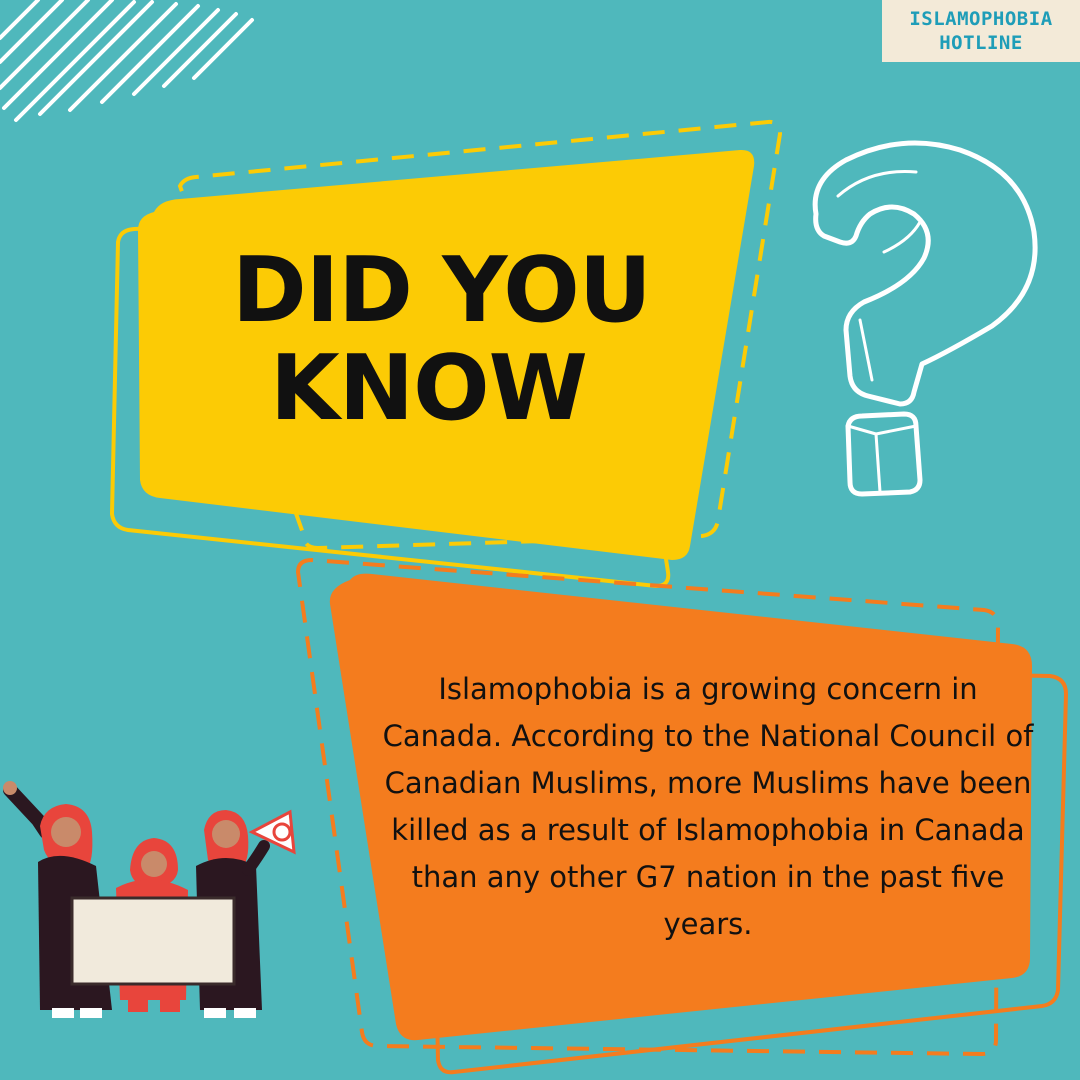 The image size is (1080, 1080). What do you see at coordinates (127, 61) in the screenshot?
I see `diagonal-stripes-graphic` at bounding box center [127, 61].